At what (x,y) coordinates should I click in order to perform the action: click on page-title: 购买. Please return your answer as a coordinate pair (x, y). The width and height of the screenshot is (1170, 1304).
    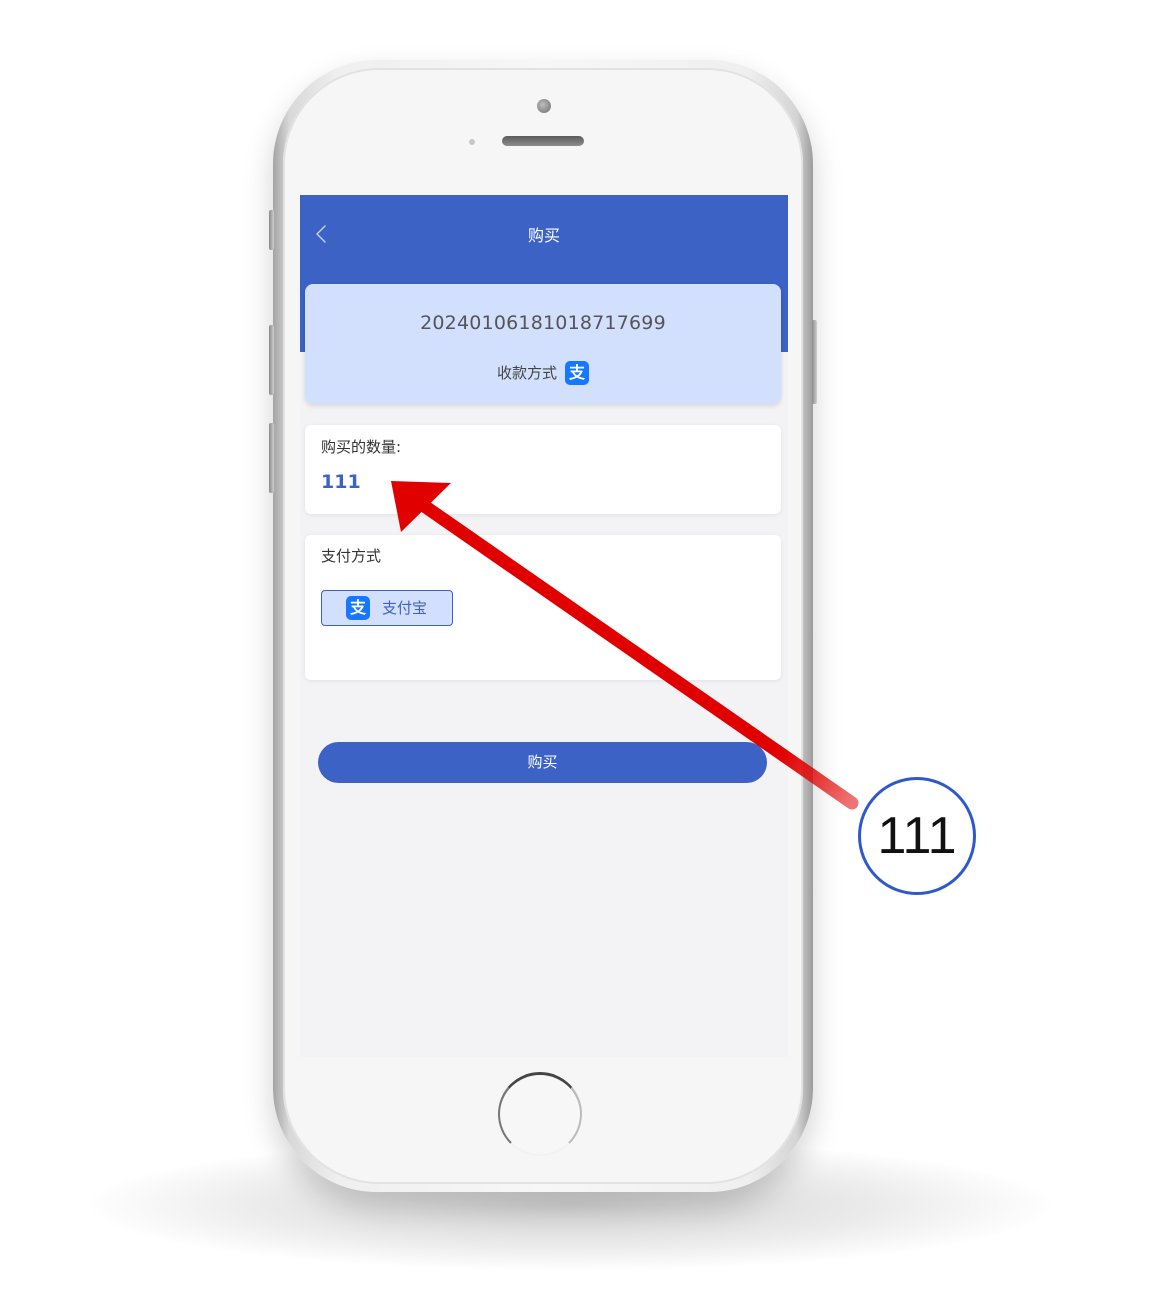
    Looking at the image, I should click on (543, 235).